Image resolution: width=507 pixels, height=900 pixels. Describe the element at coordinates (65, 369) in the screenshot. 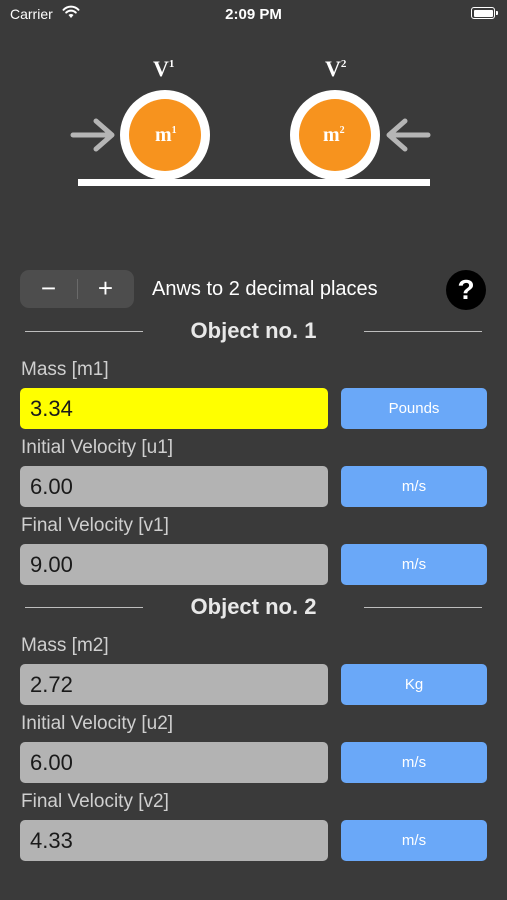

I see `mass1-label: Mass [m1]` at that location.